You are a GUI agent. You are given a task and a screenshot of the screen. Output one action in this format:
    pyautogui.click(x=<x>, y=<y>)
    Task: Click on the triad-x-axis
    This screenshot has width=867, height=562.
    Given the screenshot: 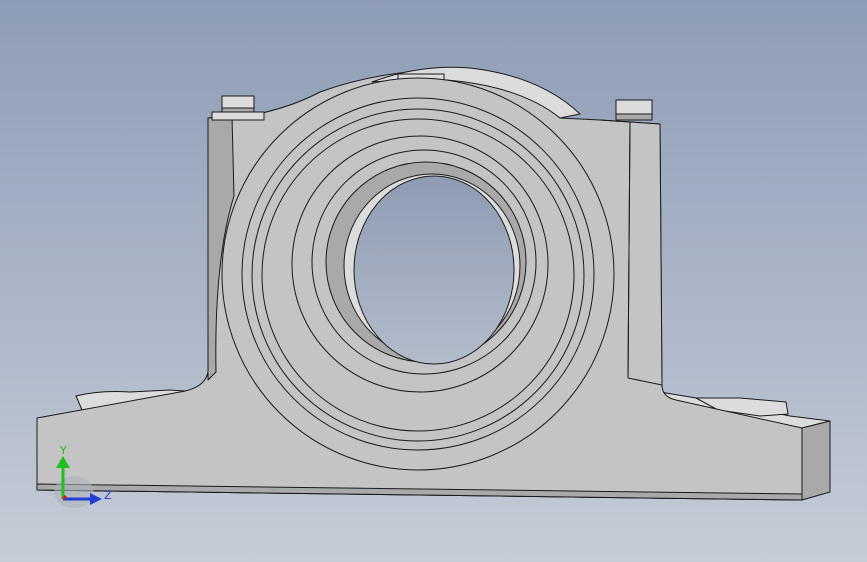 What is the action you would take?
    pyautogui.click(x=64, y=497)
    